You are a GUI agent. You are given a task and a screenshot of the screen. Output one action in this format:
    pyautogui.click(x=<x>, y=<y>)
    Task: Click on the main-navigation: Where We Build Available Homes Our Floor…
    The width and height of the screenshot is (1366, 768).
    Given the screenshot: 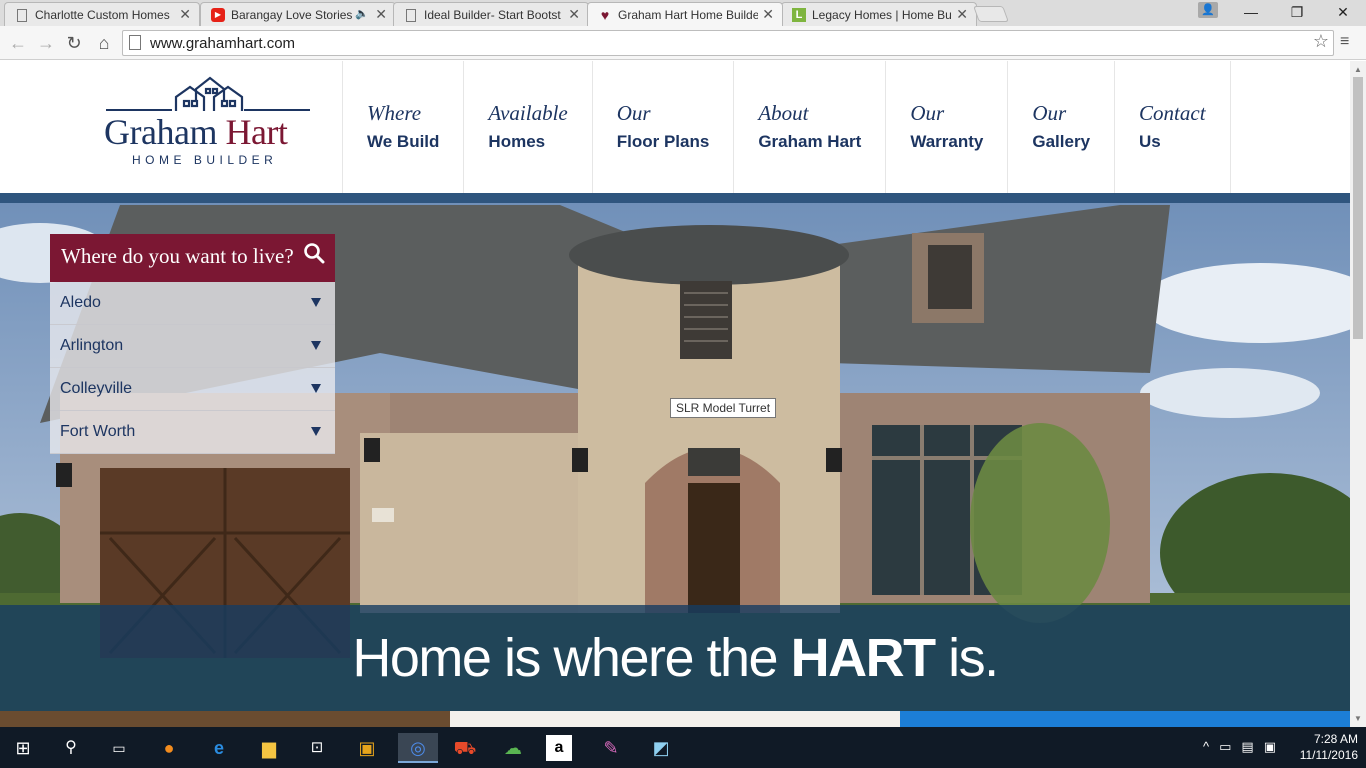 What is the action you would take?
    pyautogui.click(x=786, y=127)
    